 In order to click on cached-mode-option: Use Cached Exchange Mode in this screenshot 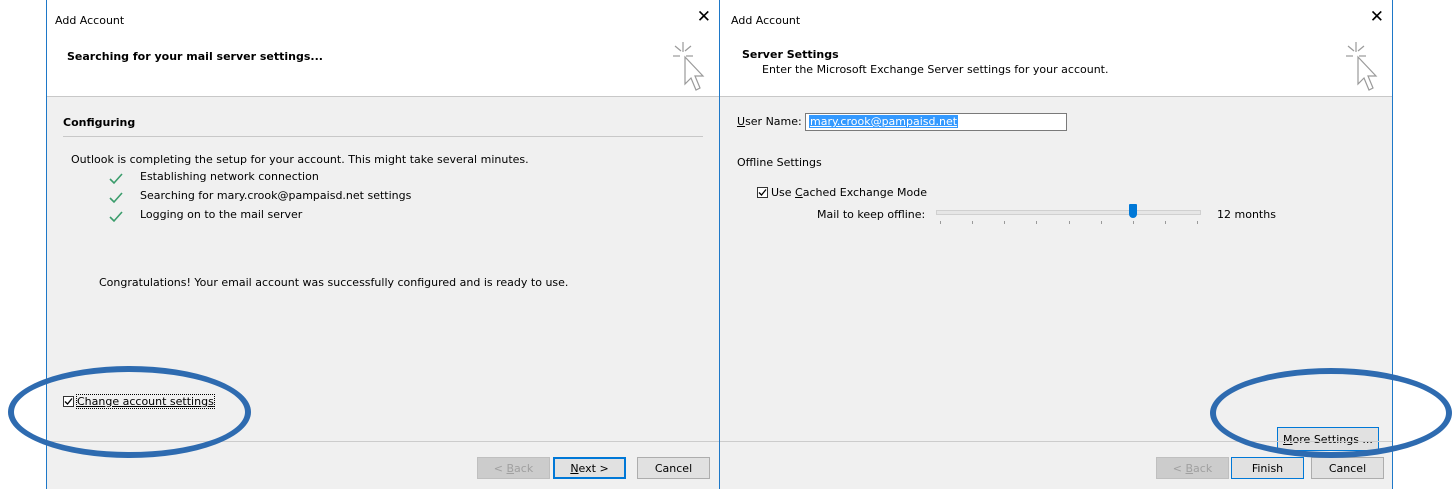, I will do `click(842, 192)`.